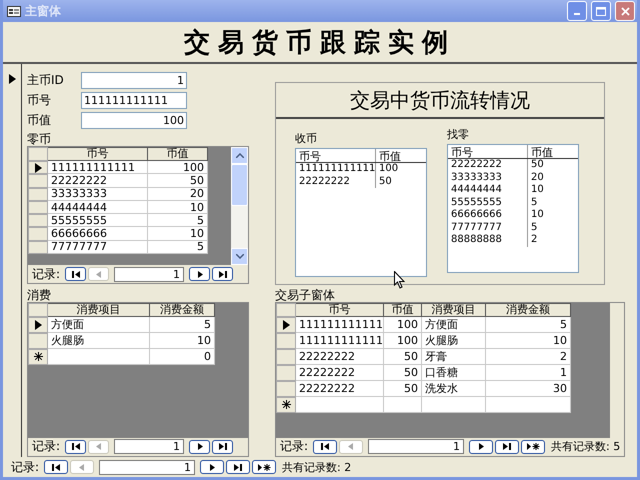 This screenshot has width=640, height=480. I want to click on input-field: 111111111111, so click(134, 100).